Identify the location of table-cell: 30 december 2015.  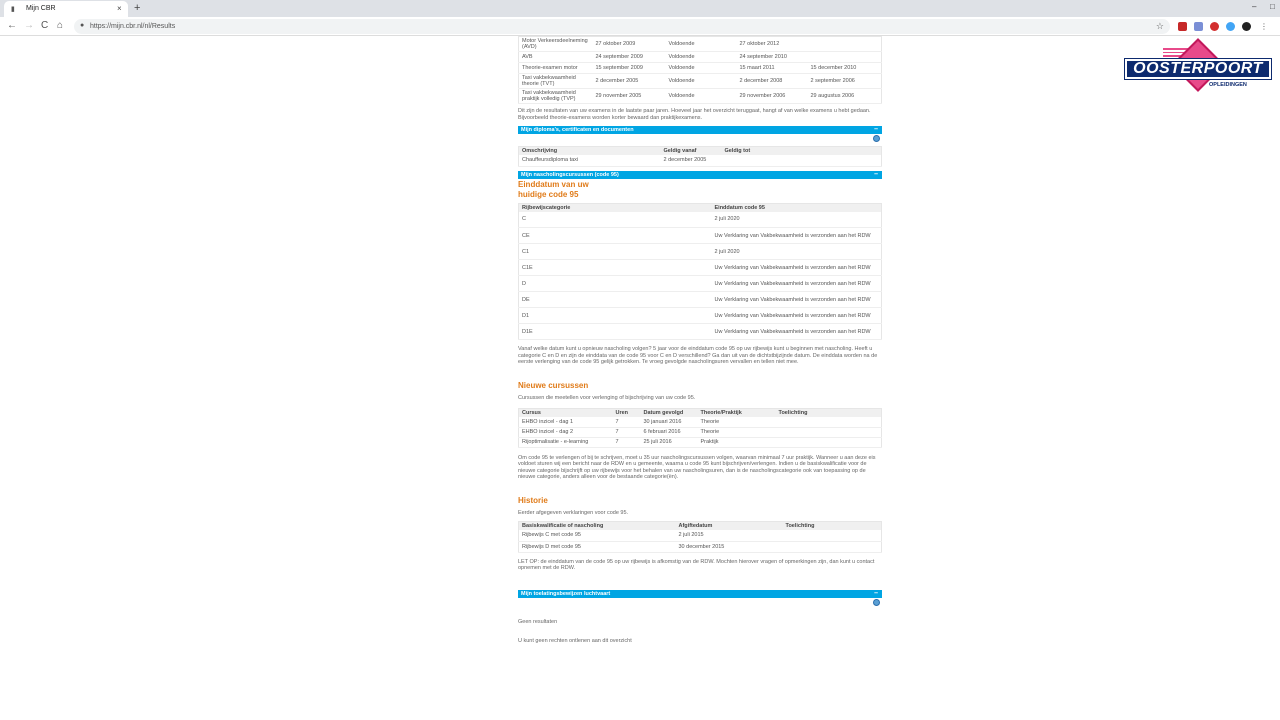
(729, 547).